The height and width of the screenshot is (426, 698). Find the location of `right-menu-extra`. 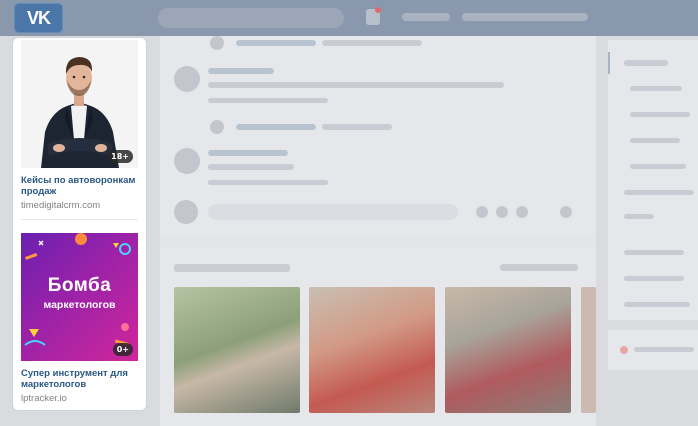

right-menu-extra is located at coordinates (653, 350).